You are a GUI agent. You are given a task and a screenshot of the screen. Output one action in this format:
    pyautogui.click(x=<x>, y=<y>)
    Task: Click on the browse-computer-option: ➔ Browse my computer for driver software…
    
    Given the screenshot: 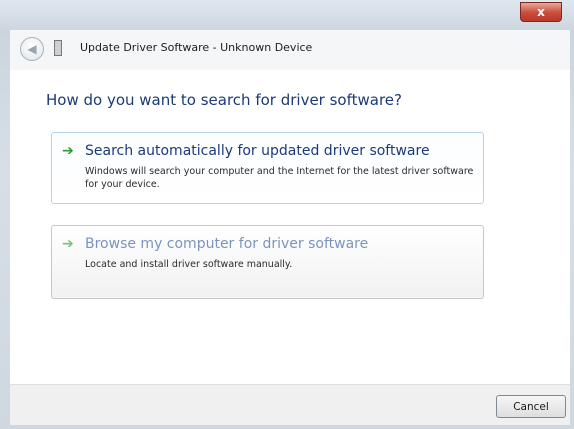 What is the action you would take?
    pyautogui.click(x=267, y=262)
    